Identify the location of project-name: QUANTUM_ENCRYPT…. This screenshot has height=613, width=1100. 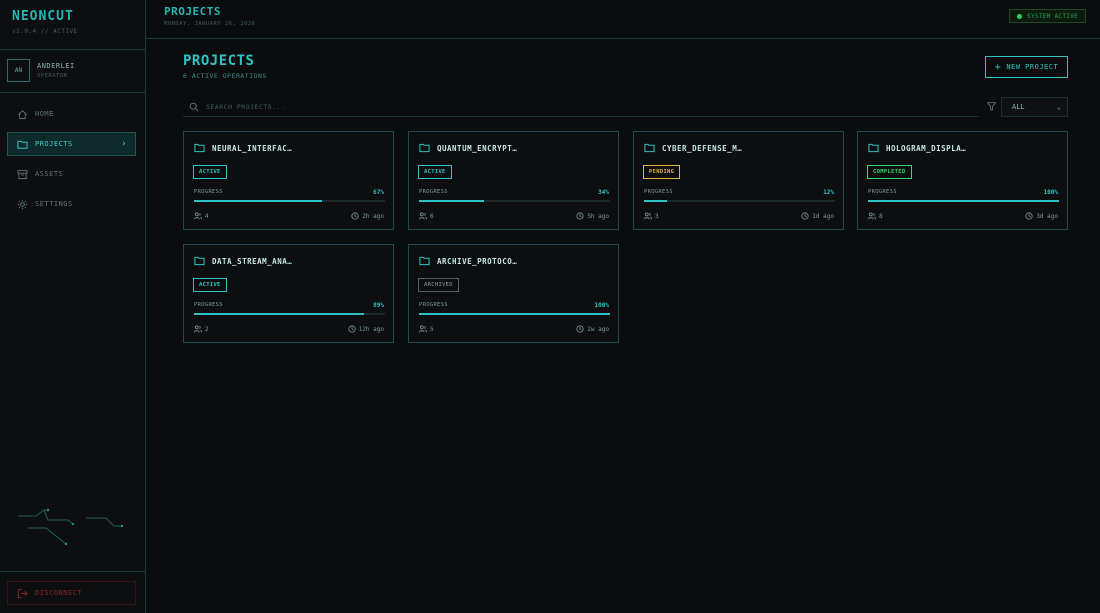
(477, 148).